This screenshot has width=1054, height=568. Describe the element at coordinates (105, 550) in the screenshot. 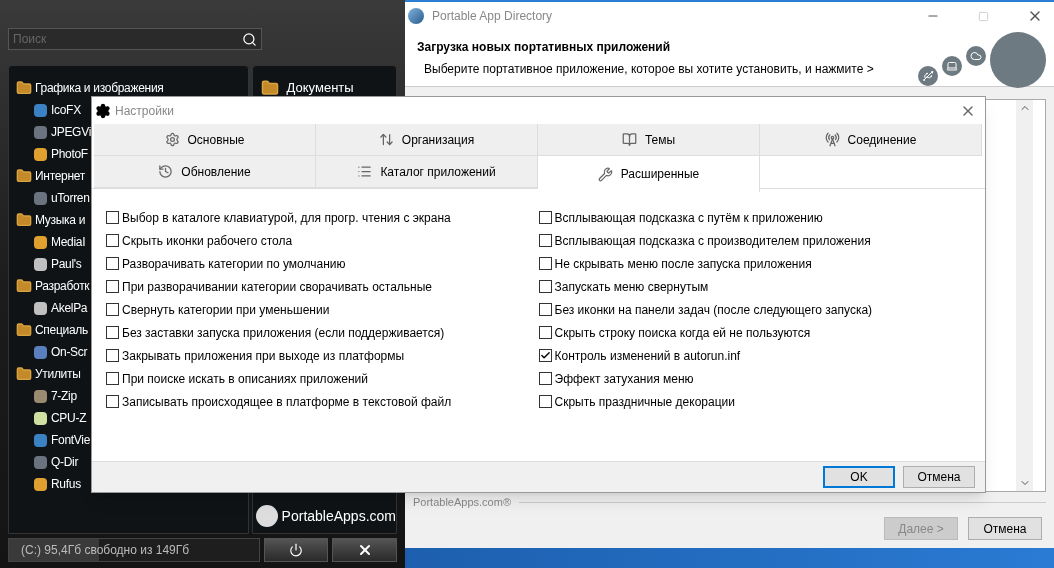

I see `drive-status: (C:) 95,4Гб свободно из 149Гб` at that location.